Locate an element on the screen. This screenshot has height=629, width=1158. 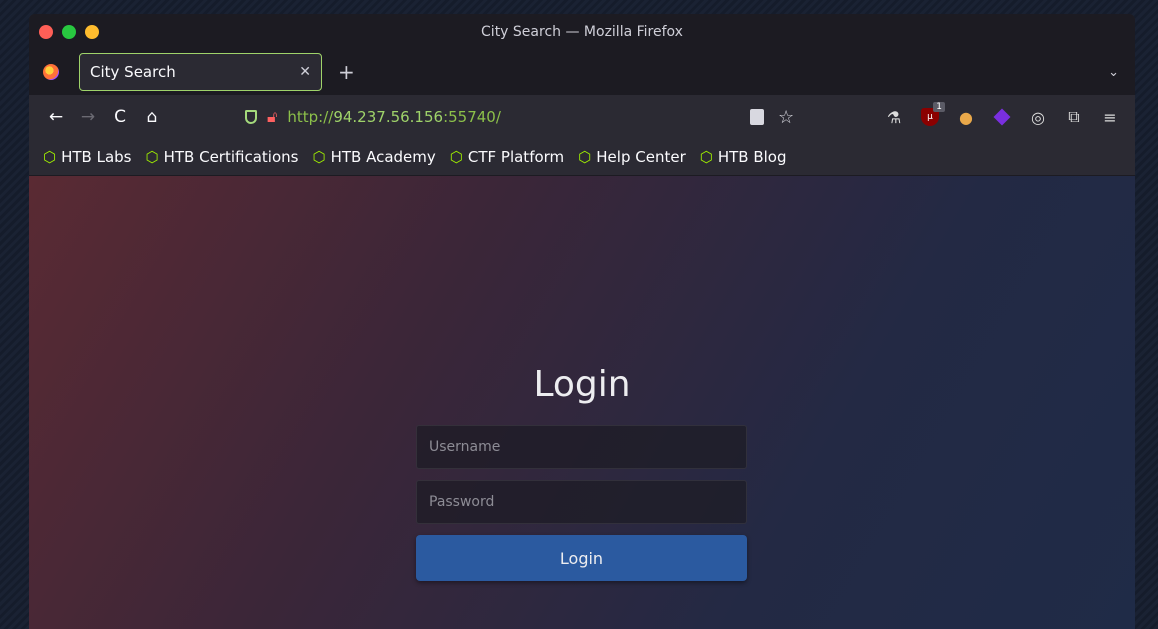
bookmark-ctf-platform: ⬡ CTF Platform is located at coordinates (507, 157).